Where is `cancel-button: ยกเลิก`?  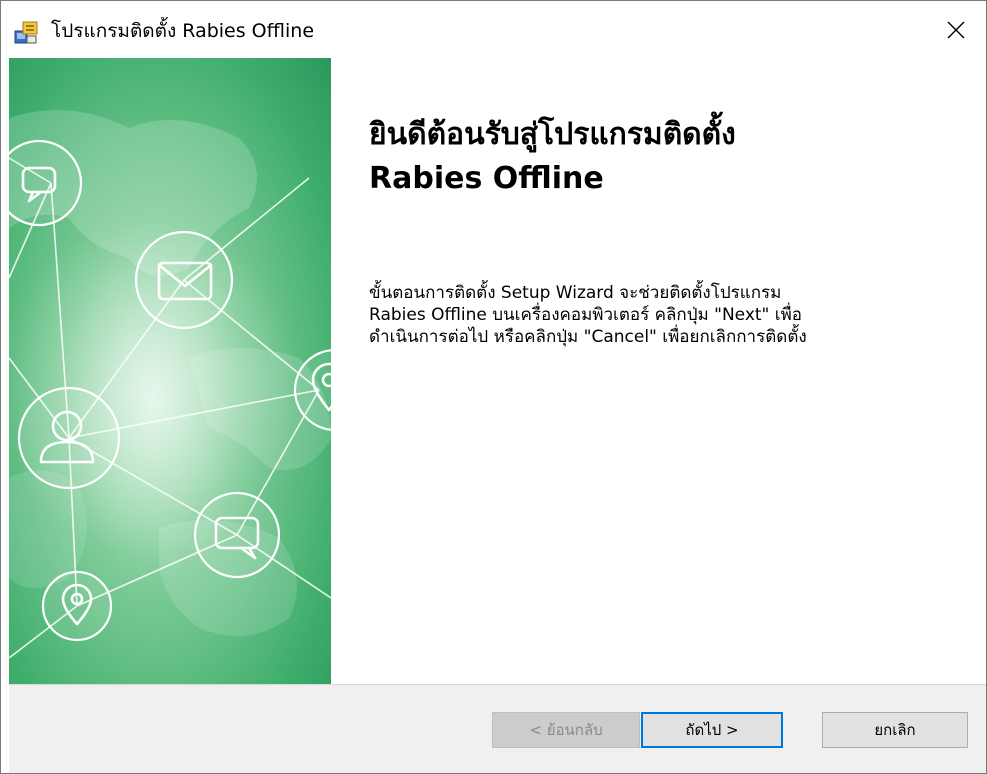 cancel-button: ยกเลิก is located at coordinates (895, 730).